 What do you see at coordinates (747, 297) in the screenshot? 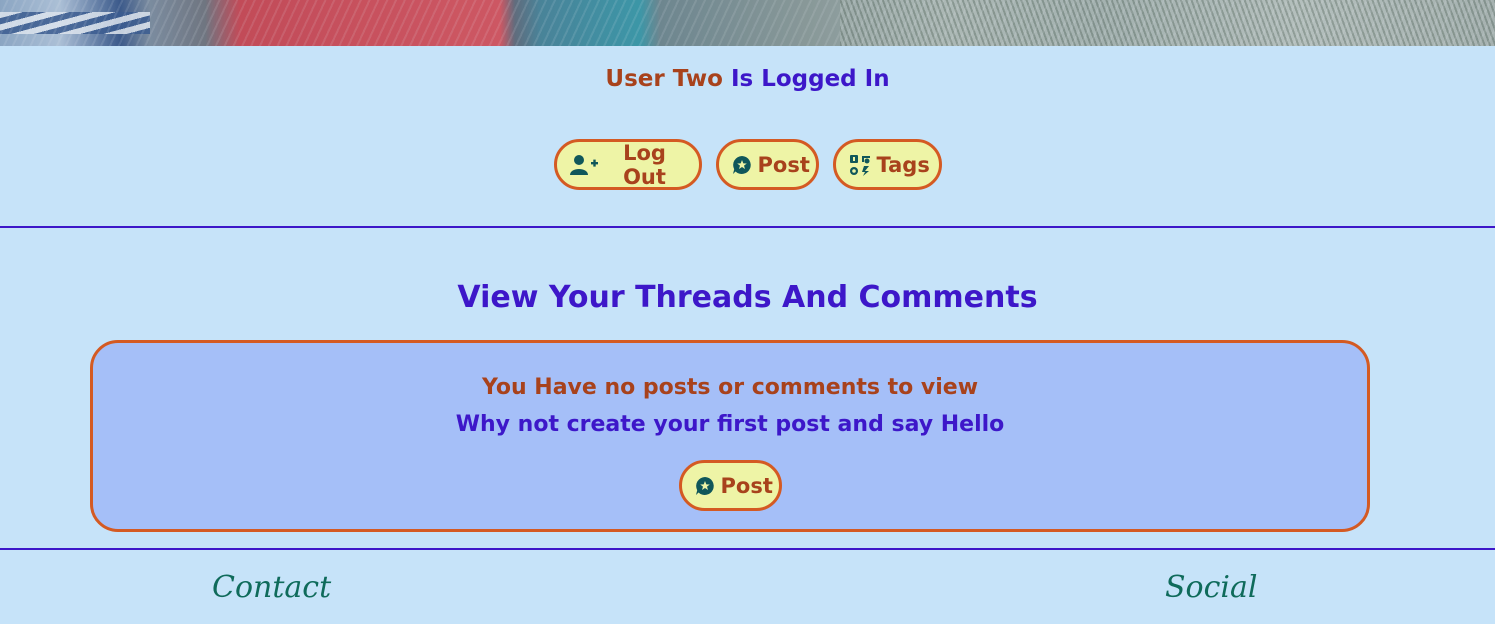
I see `page-title: View Your Threads And Comments` at bounding box center [747, 297].